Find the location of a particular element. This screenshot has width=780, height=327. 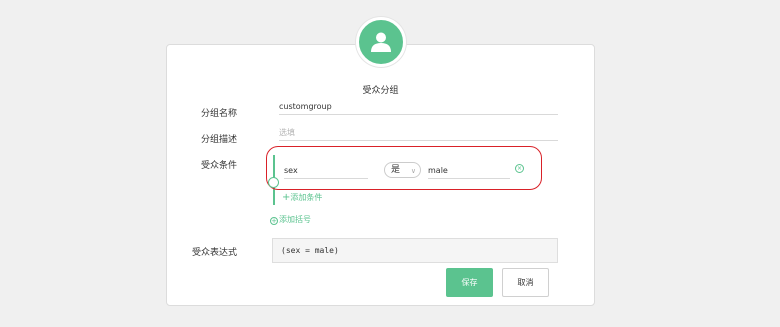

add-condition-link: +添加条件 is located at coordinates (302, 197).